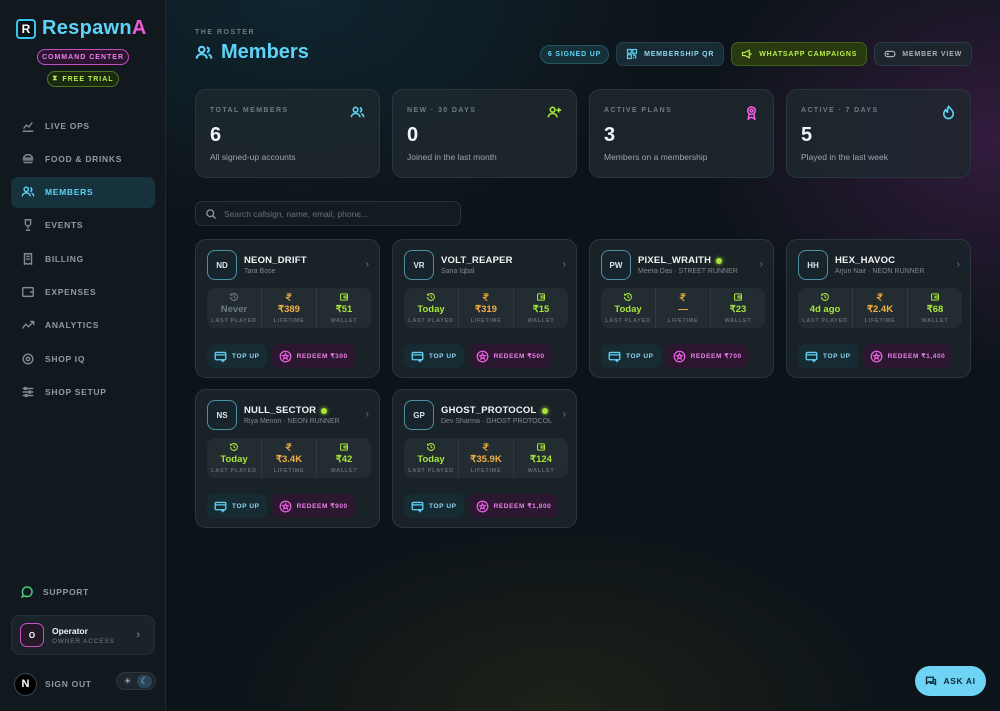  What do you see at coordinates (83, 291) in the screenshot?
I see `sidebar-item-expenses: EXPENSES` at bounding box center [83, 291].